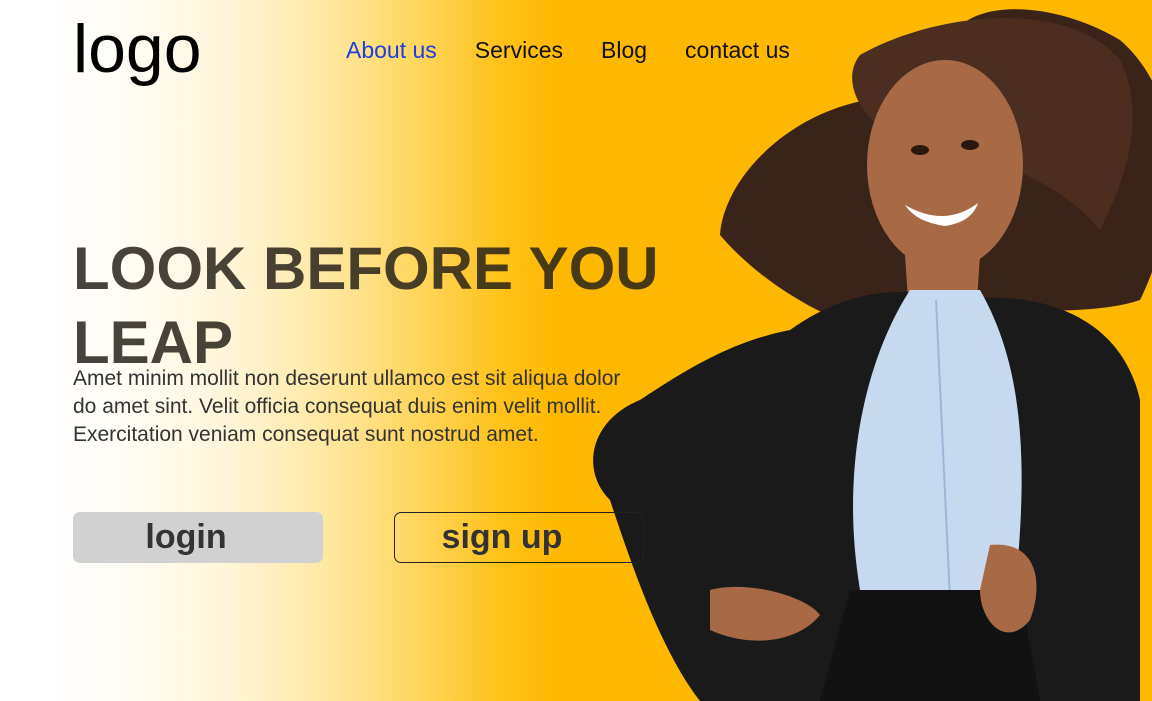 Image resolution: width=1152 pixels, height=701 pixels. What do you see at coordinates (519, 50) in the screenshot?
I see `nav-services: Services` at bounding box center [519, 50].